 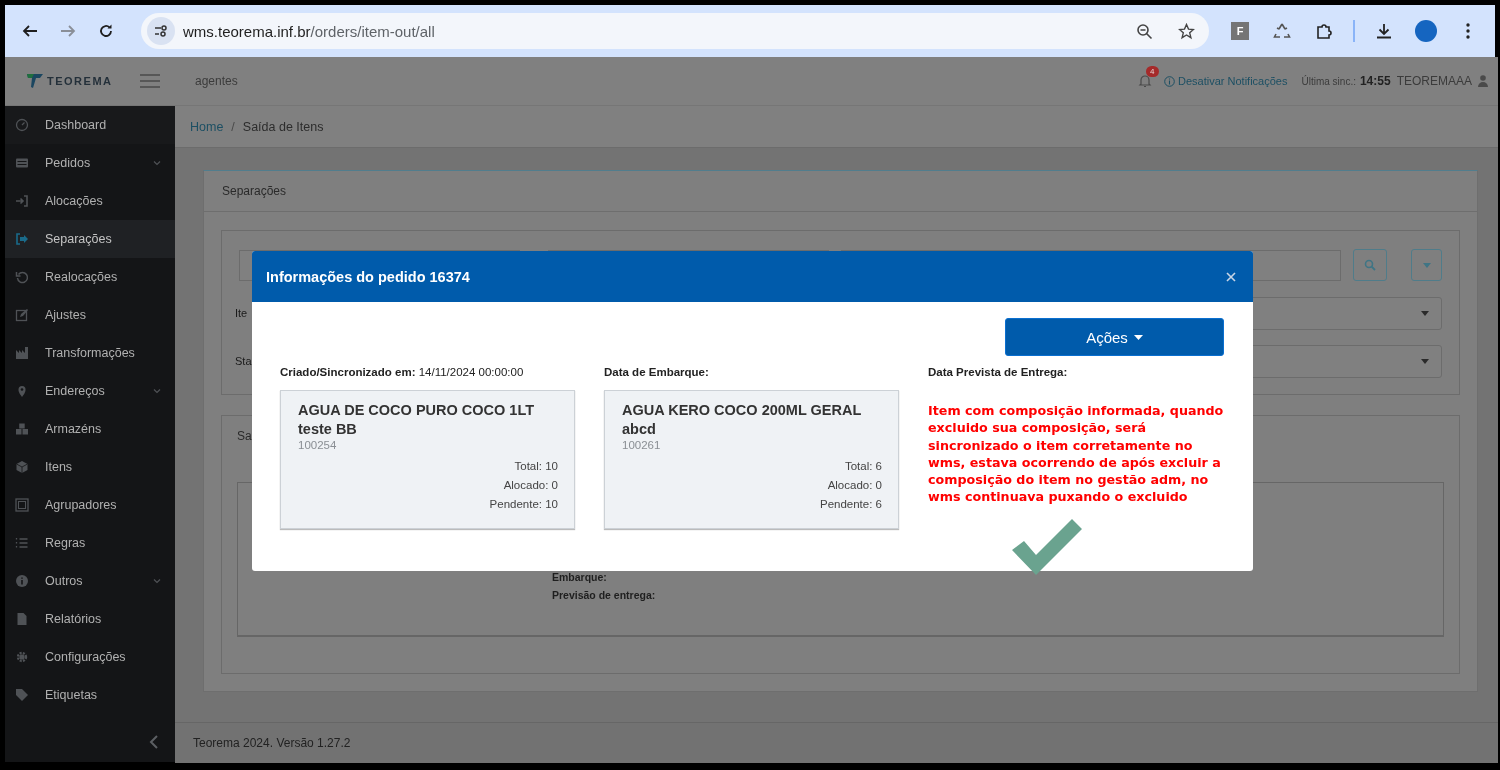 What do you see at coordinates (90, 315) in the screenshot?
I see `sidebar-item: Ajustes` at bounding box center [90, 315].